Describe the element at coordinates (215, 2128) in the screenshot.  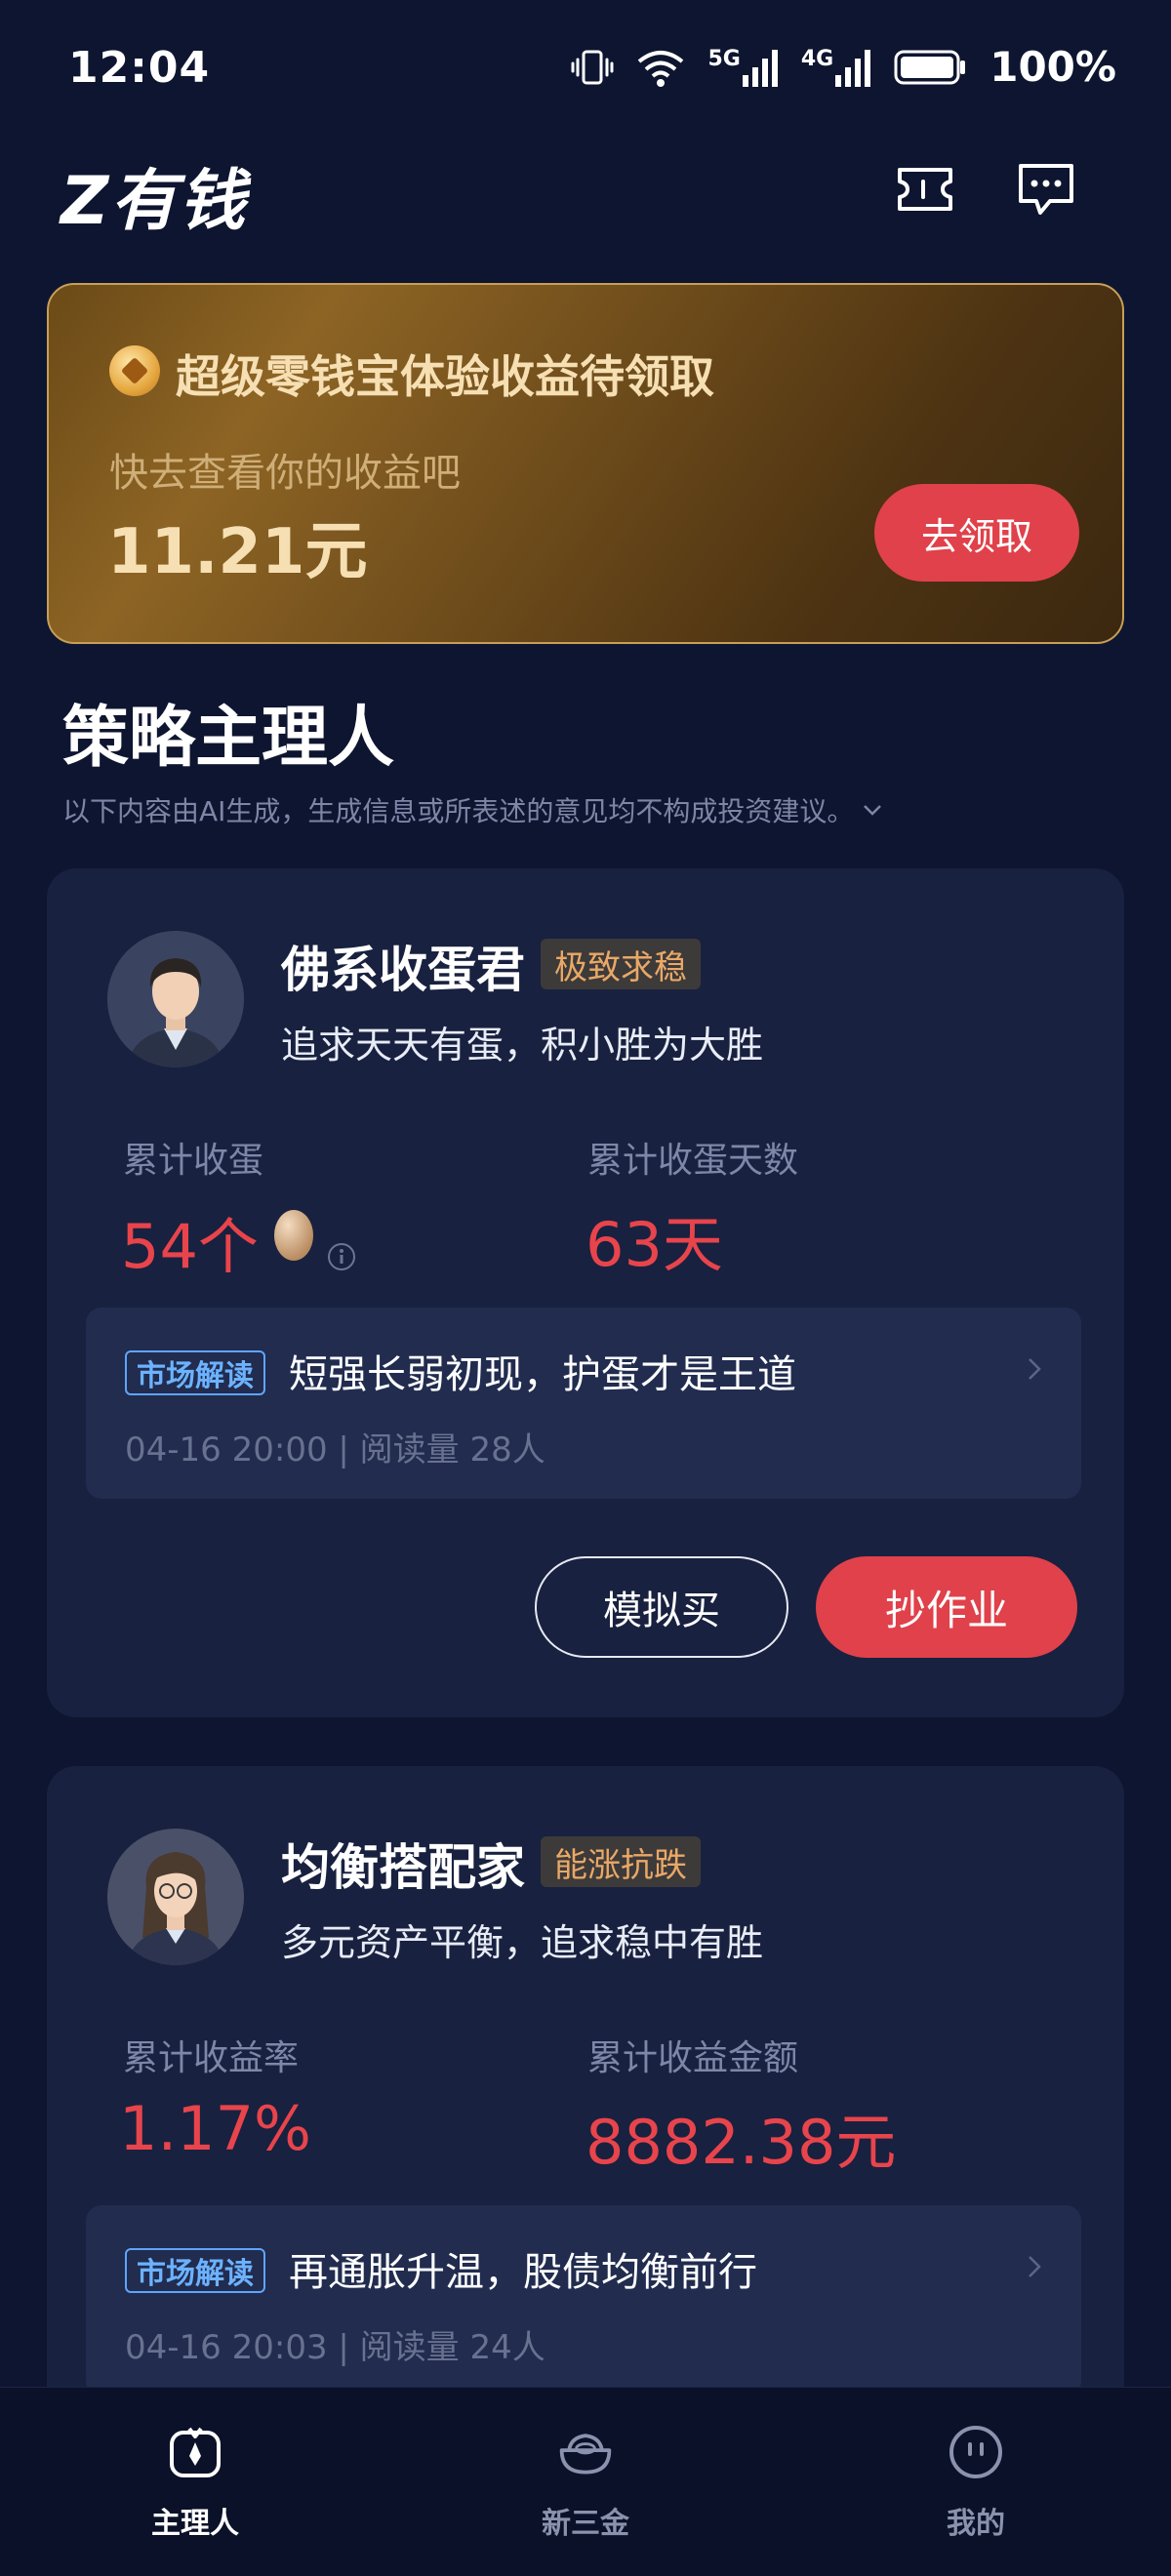
I see `stat-value-return-rate: 1.17%` at that location.